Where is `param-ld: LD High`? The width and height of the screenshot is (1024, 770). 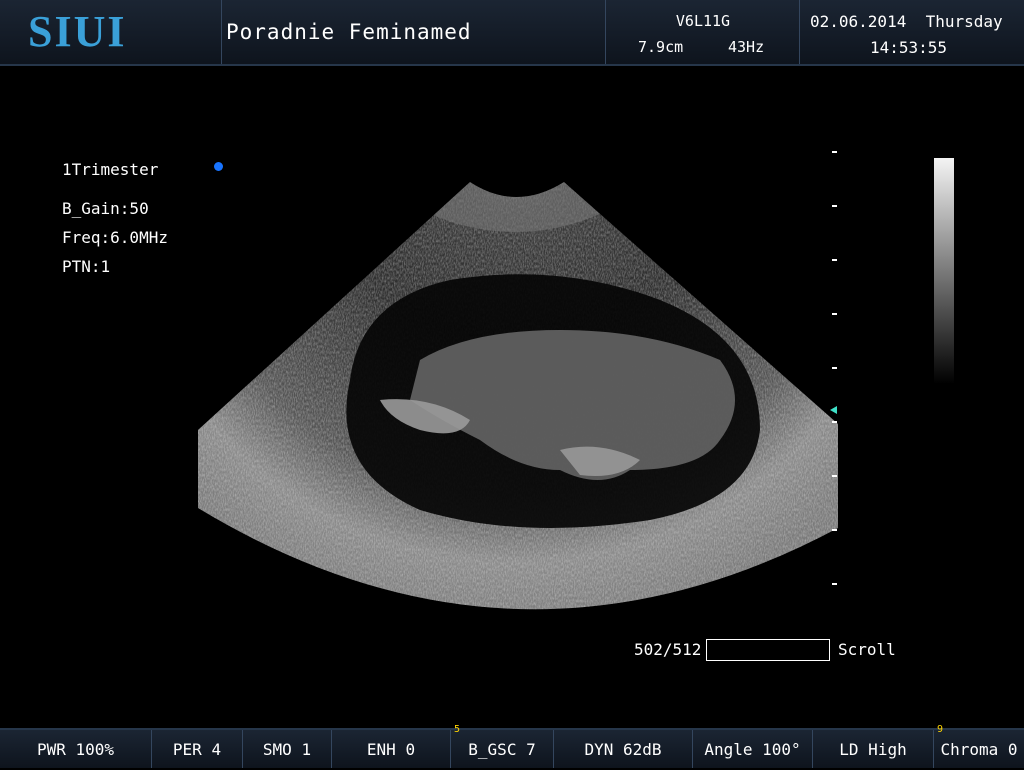 param-ld: LD High is located at coordinates (873, 749).